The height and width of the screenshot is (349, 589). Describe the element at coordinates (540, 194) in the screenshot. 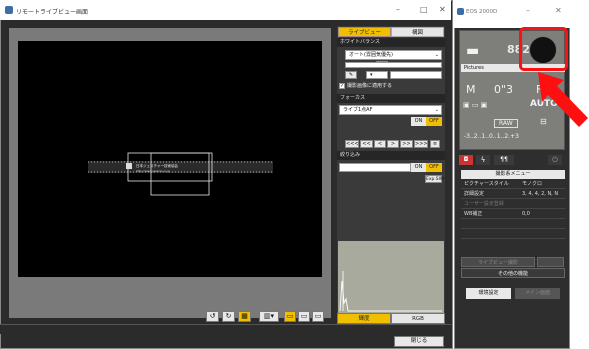

I see `menu-value: 3, 4, 4, 2, N, N` at that location.